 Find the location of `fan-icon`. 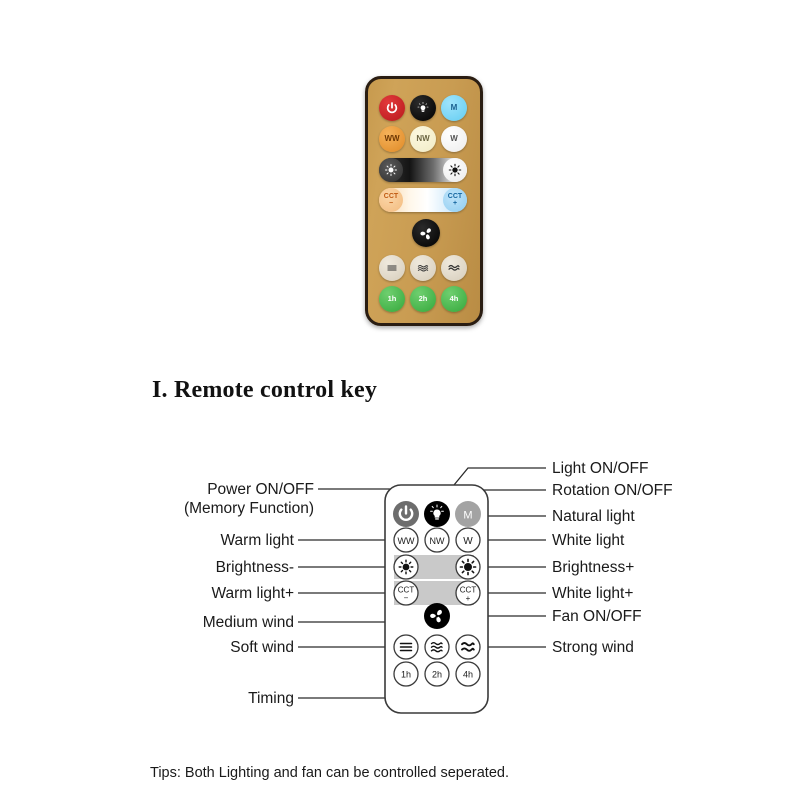

fan-icon is located at coordinates (425, 233).